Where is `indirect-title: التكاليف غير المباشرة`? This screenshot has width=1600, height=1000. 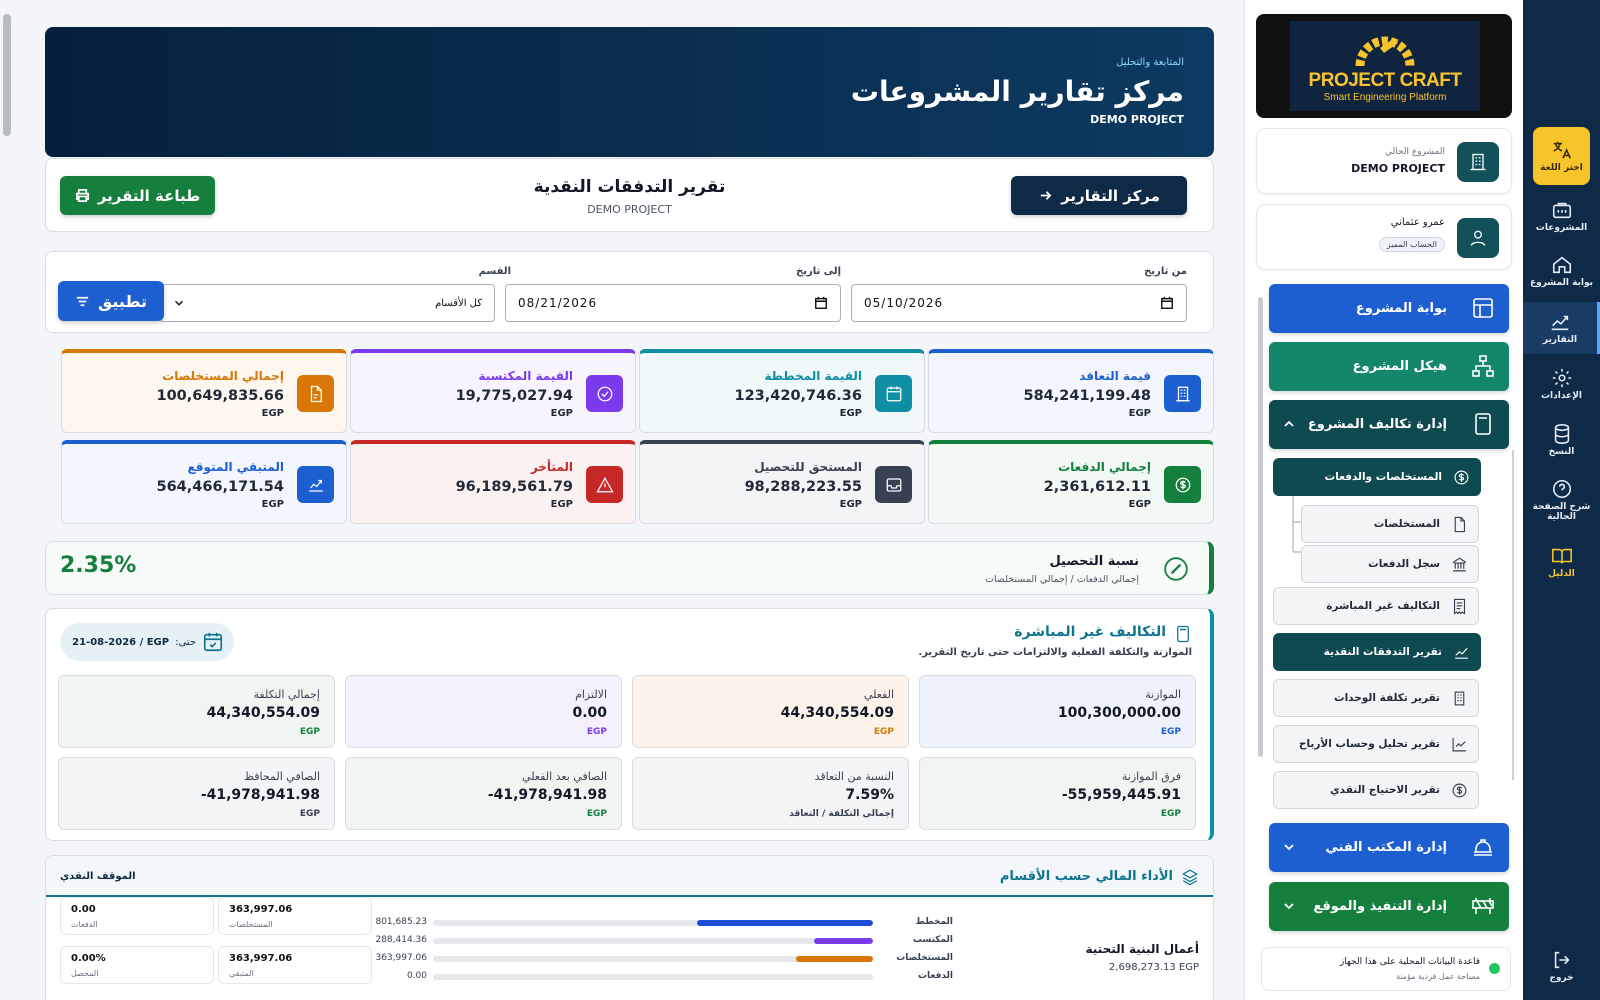 indirect-title: التكاليف غير المباشرة is located at coordinates (1090, 632).